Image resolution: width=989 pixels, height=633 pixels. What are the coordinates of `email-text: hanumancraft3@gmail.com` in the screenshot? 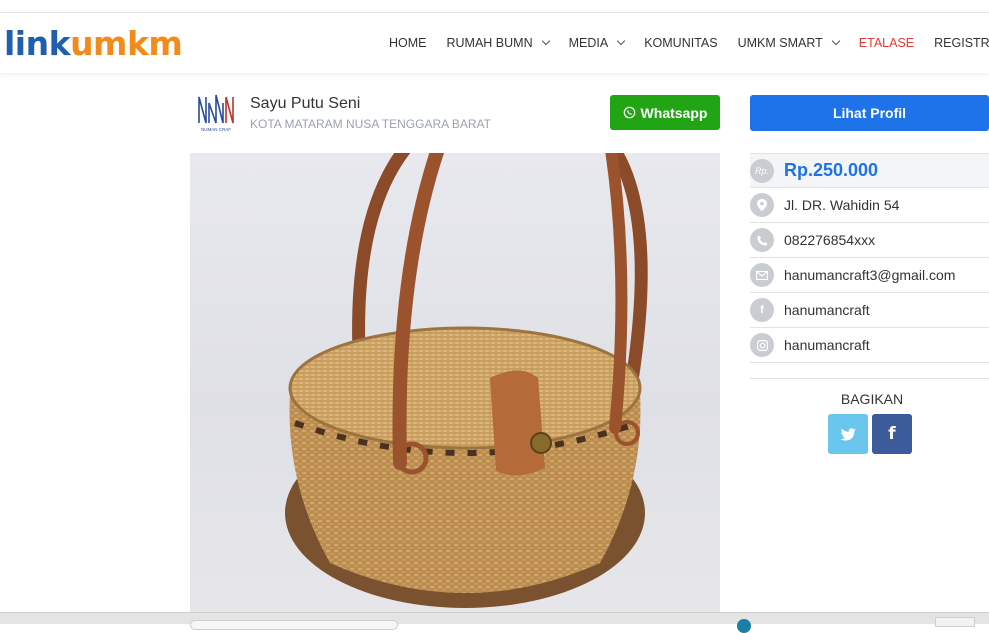 It's located at (869, 275).